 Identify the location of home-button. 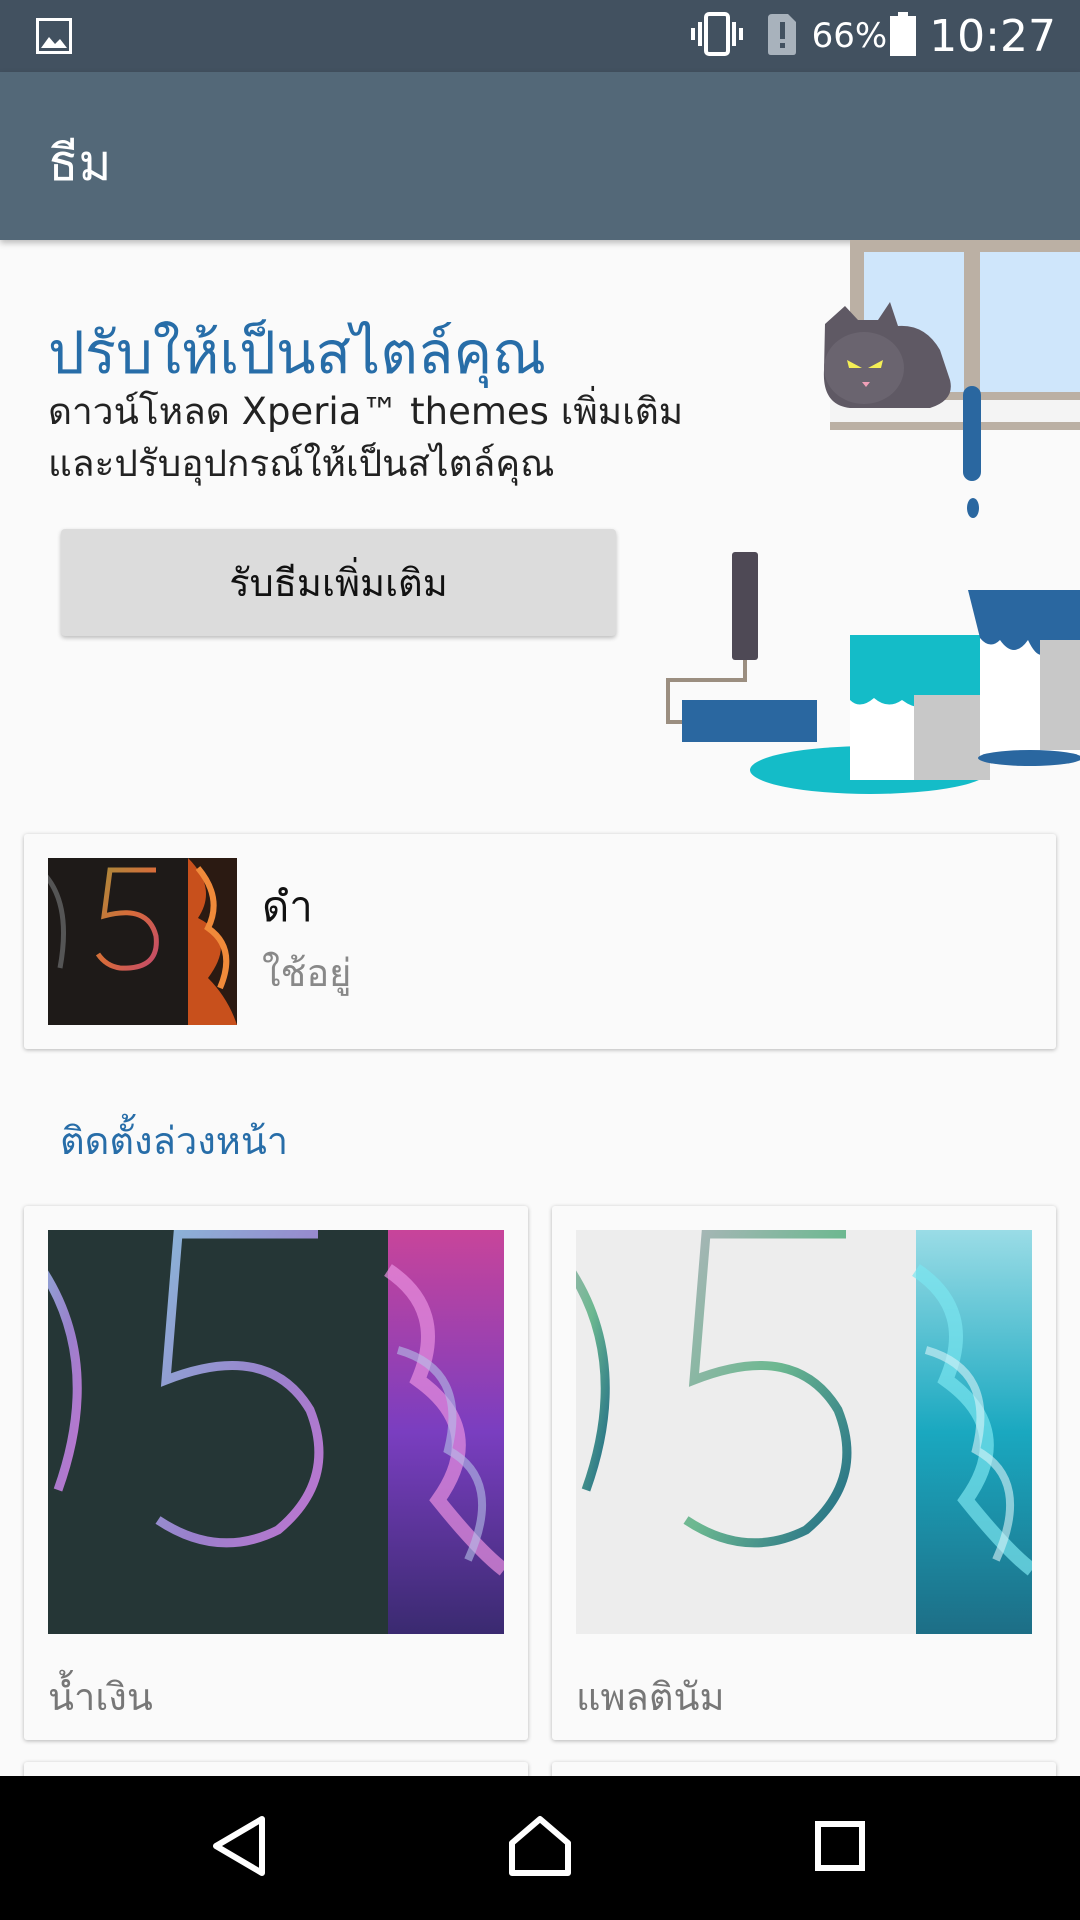
(540, 1848).